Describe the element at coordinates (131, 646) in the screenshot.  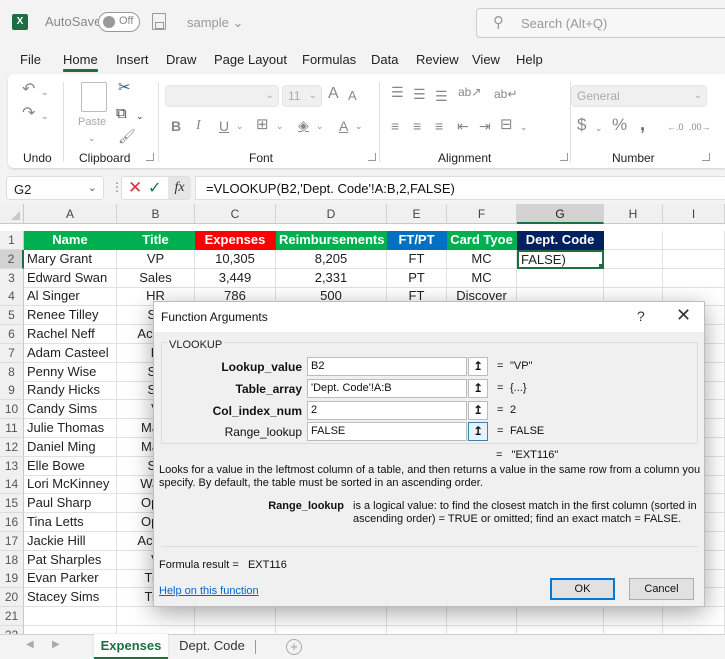
I see `sheet-tab-expenses: Expenses` at that location.